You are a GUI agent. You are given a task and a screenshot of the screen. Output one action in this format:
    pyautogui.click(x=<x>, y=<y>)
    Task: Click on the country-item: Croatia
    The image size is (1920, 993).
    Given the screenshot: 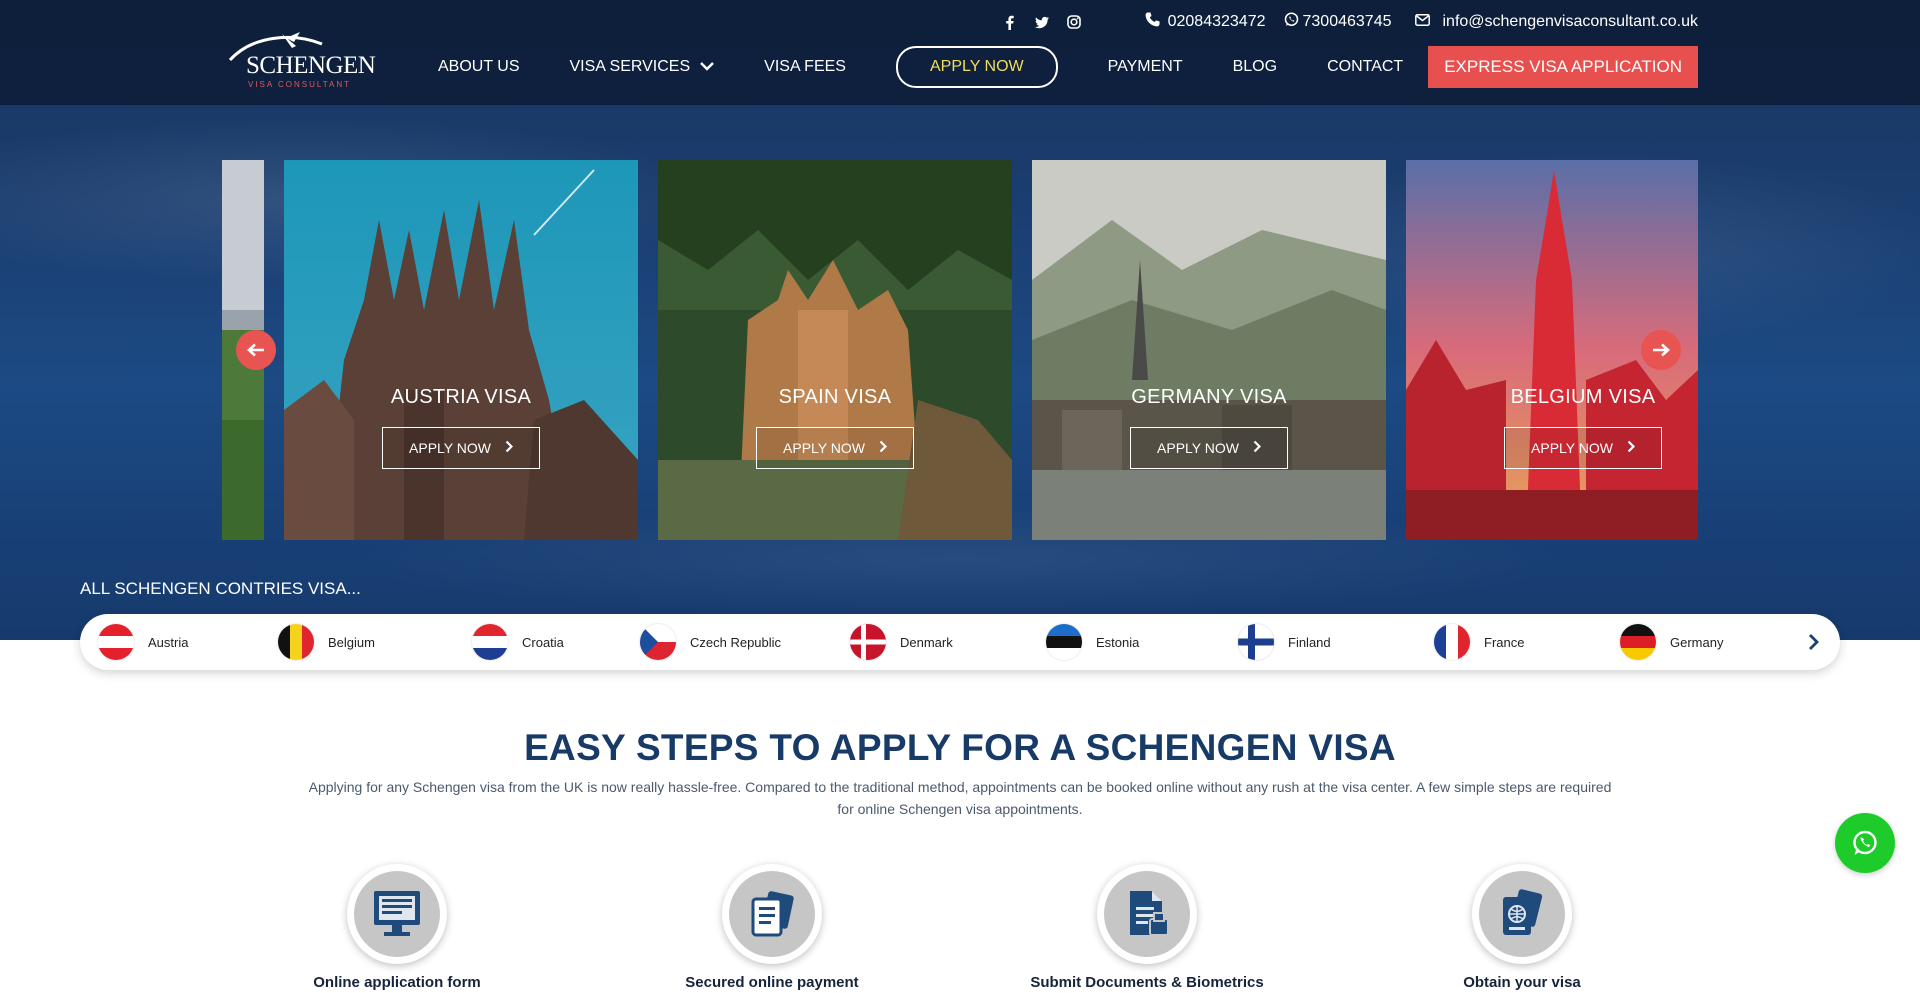 What is the action you would take?
    pyautogui.click(x=518, y=642)
    